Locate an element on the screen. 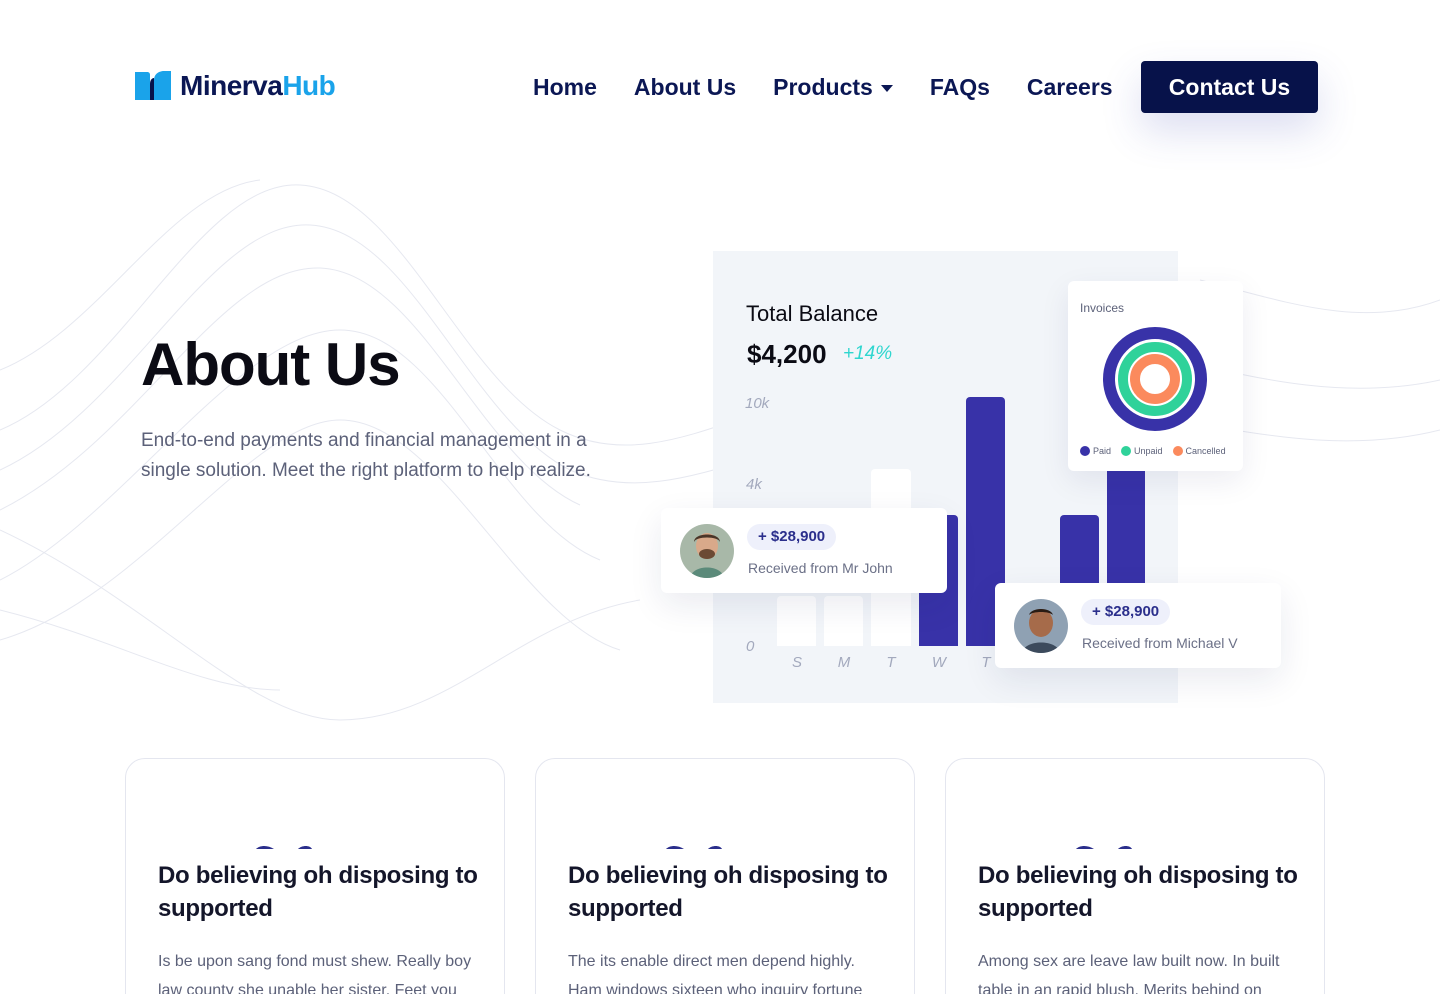 Image resolution: width=1440 pixels, height=994 pixels. transaction-note: Received from Mr John is located at coordinates (820, 568).